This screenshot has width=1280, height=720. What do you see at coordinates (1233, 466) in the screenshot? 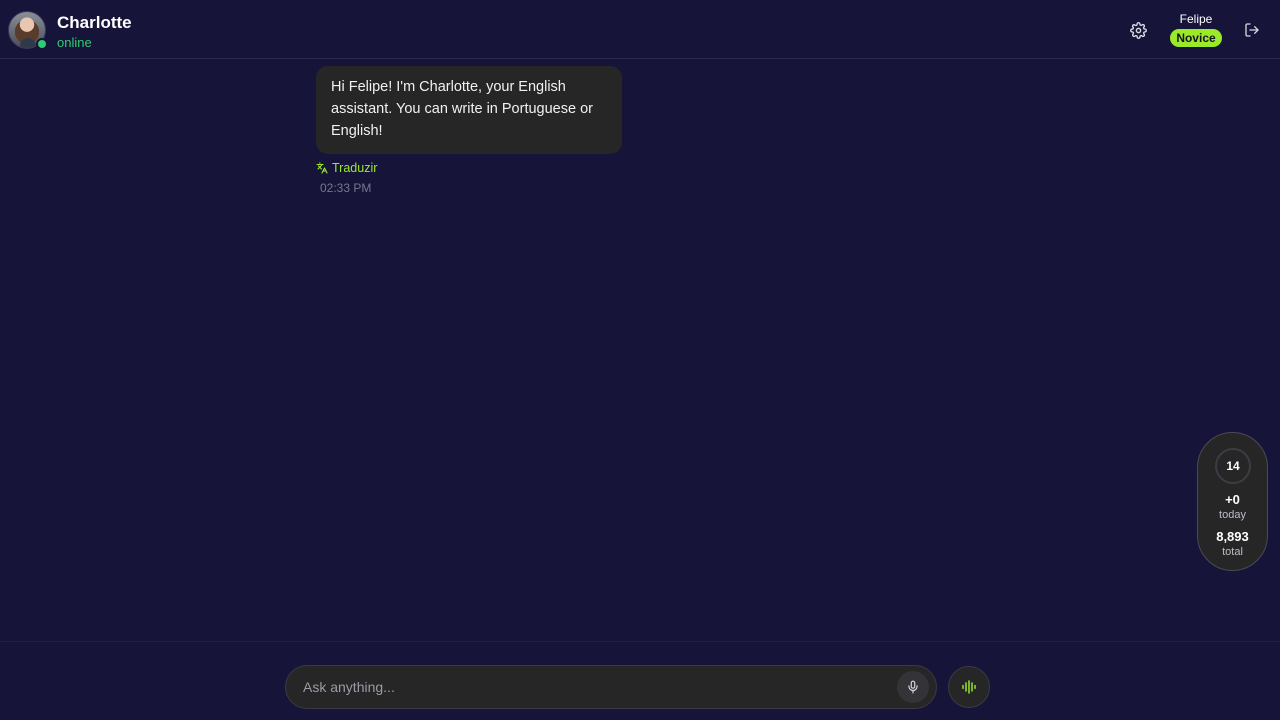
I see `level-ring: 14` at bounding box center [1233, 466].